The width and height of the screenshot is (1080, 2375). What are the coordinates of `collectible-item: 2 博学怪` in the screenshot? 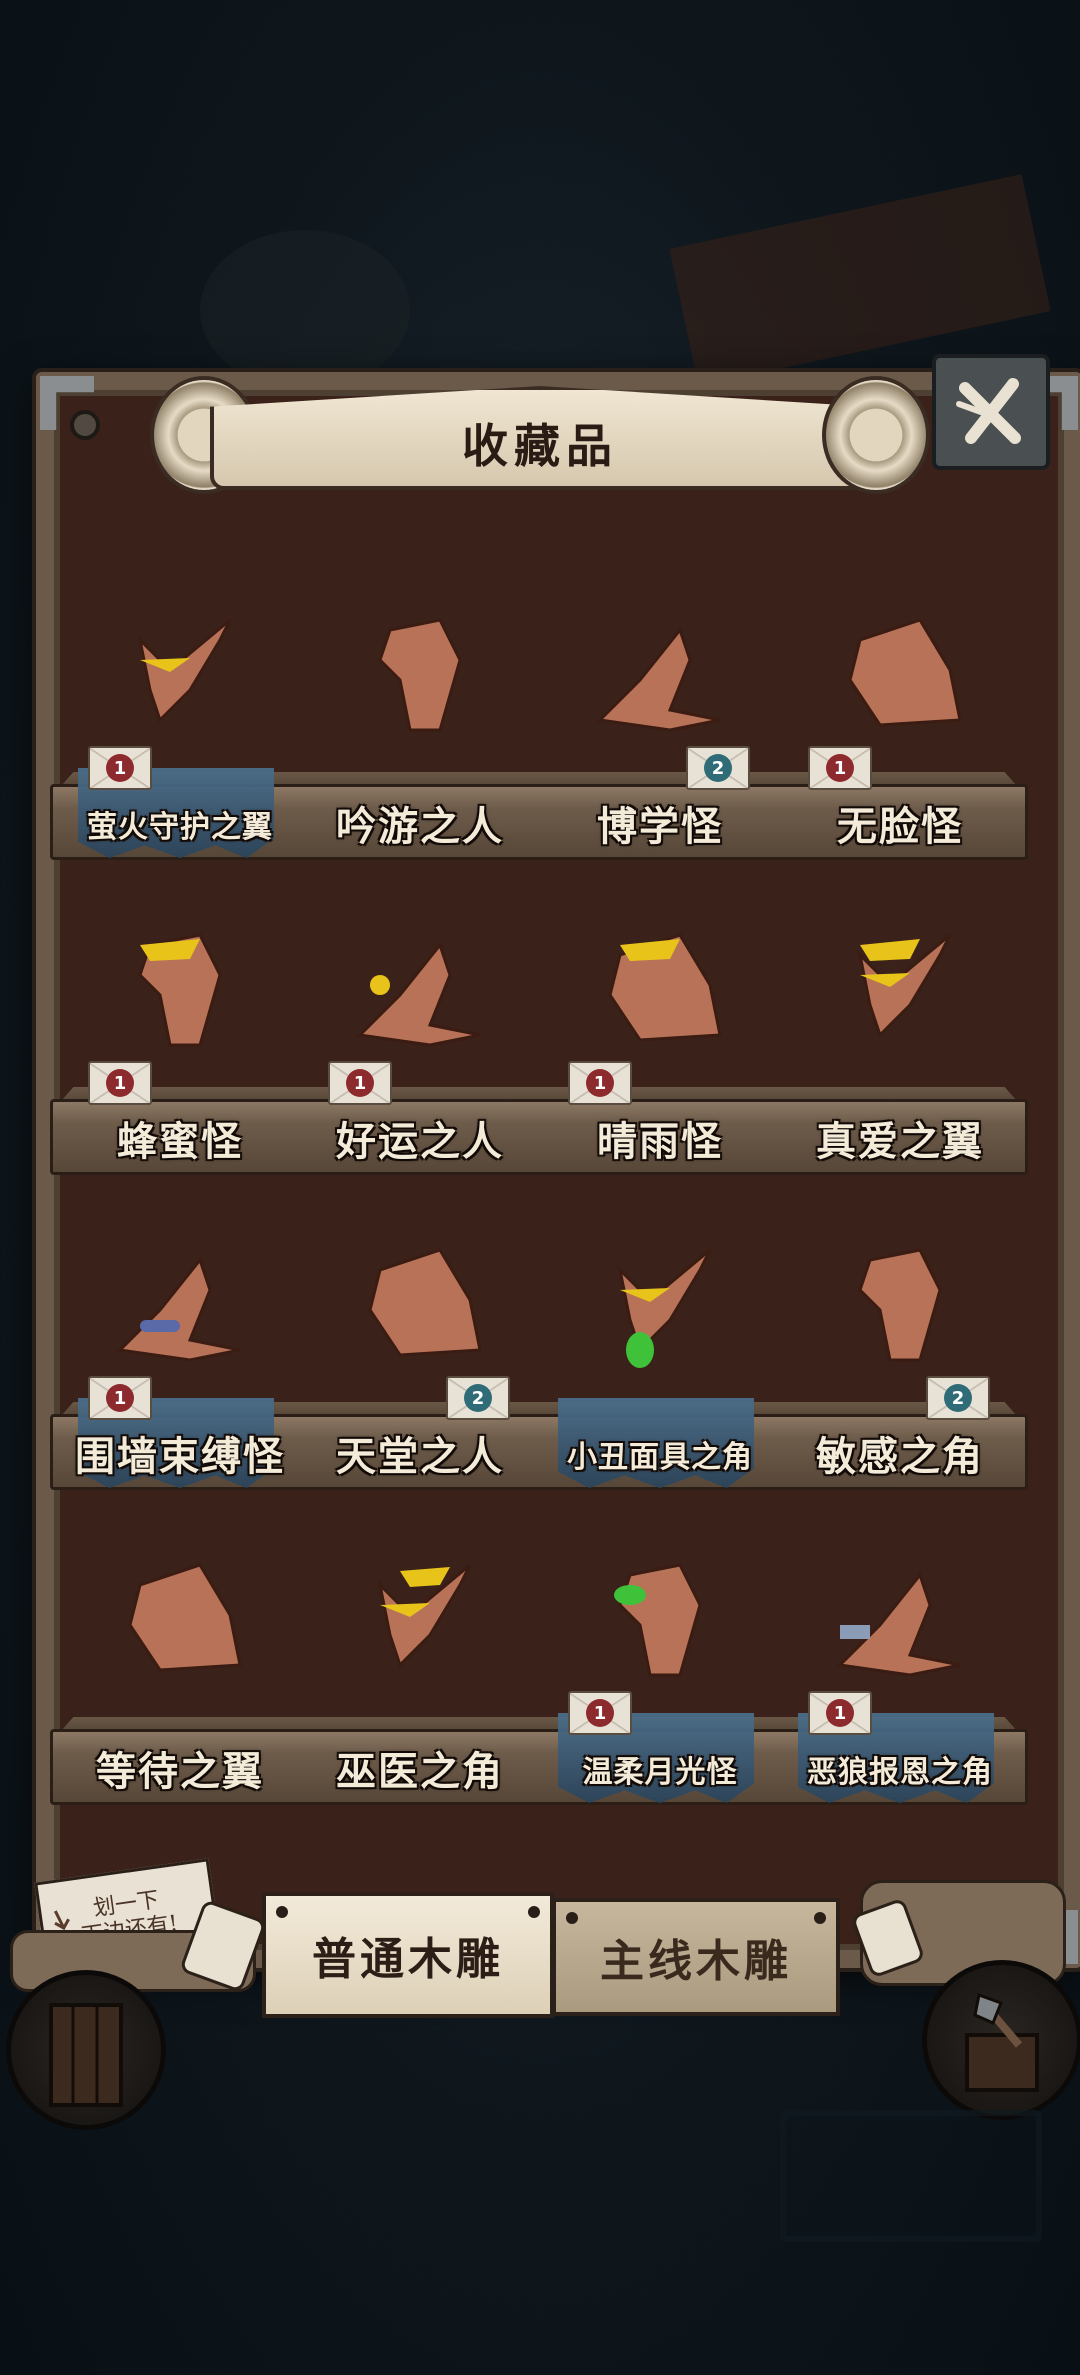 It's located at (660, 700).